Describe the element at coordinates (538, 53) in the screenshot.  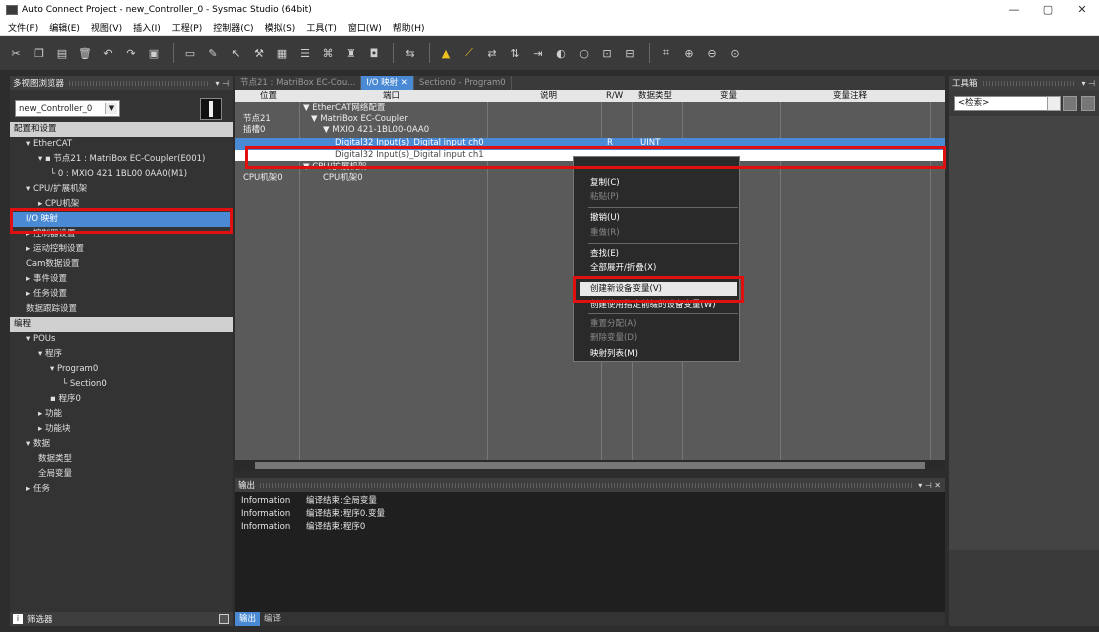
I see `step-icon: ⇥` at that location.